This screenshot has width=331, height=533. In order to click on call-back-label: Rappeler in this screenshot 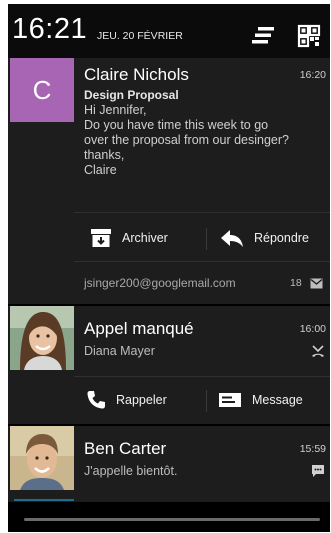, I will do `click(141, 400)`.